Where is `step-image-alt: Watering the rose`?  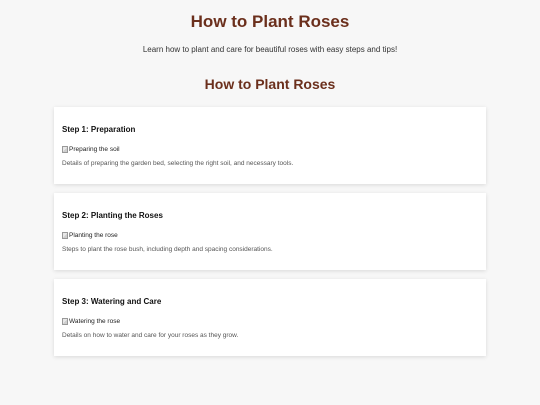 step-image-alt: Watering the rose is located at coordinates (95, 321).